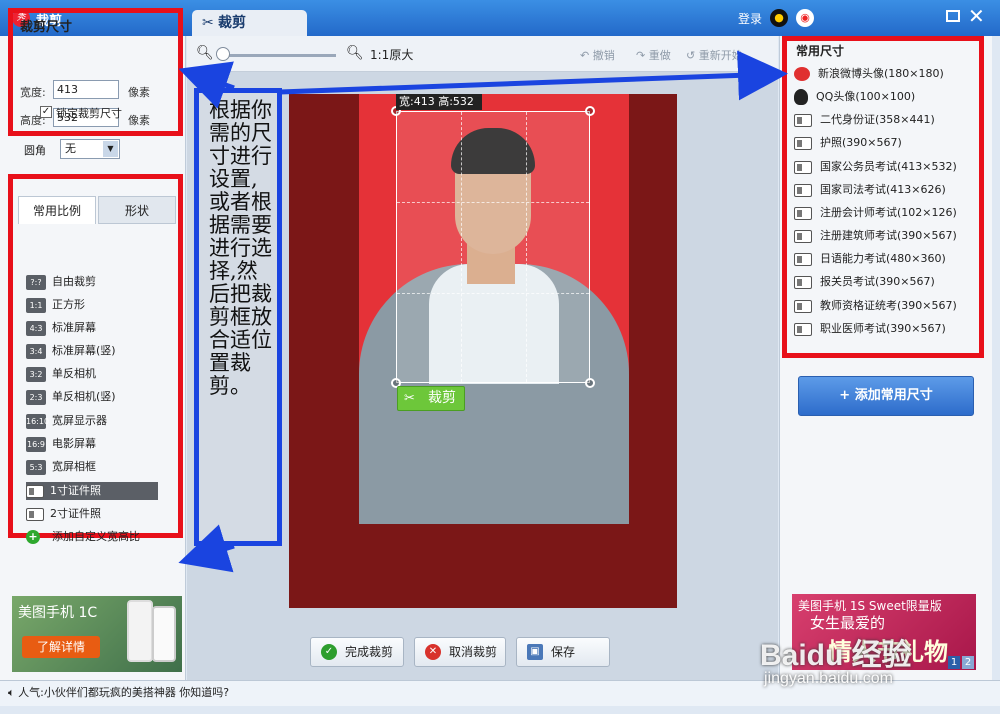 Image resolution: width=1000 pixels, height=714 pixels. I want to click on corner-select: 无 ▼, so click(90, 149).